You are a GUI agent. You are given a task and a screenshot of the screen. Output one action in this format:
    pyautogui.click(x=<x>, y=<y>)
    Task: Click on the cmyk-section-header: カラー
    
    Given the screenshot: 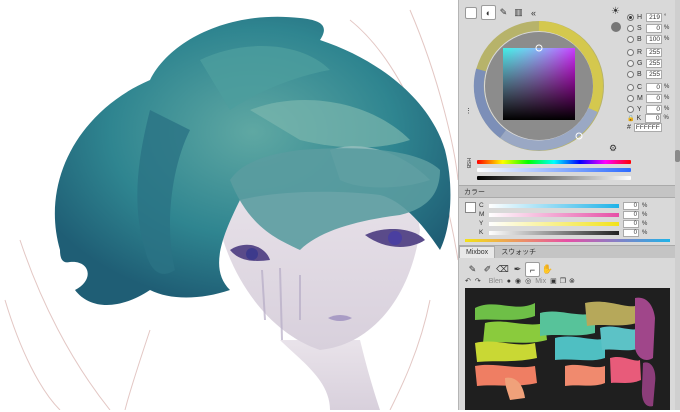 What is the action you would take?
    pyautogui.click(x=567, y=191)
    